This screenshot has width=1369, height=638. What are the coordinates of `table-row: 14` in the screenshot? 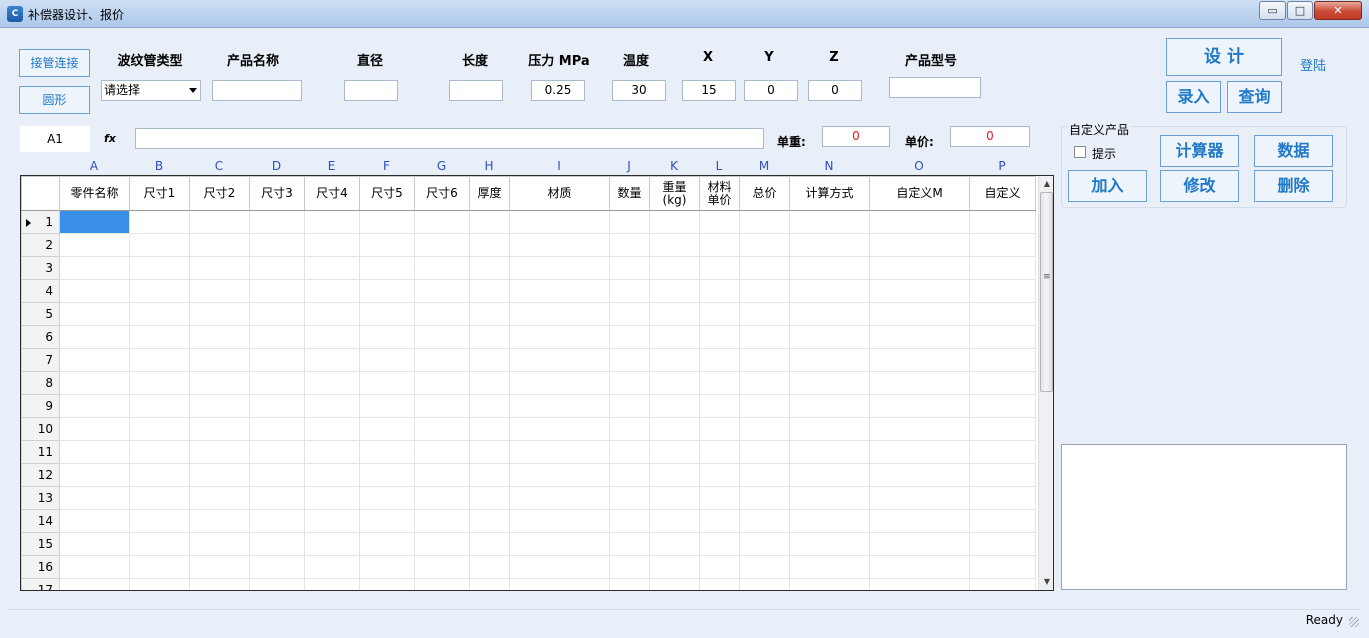 It's located at (528, 521).